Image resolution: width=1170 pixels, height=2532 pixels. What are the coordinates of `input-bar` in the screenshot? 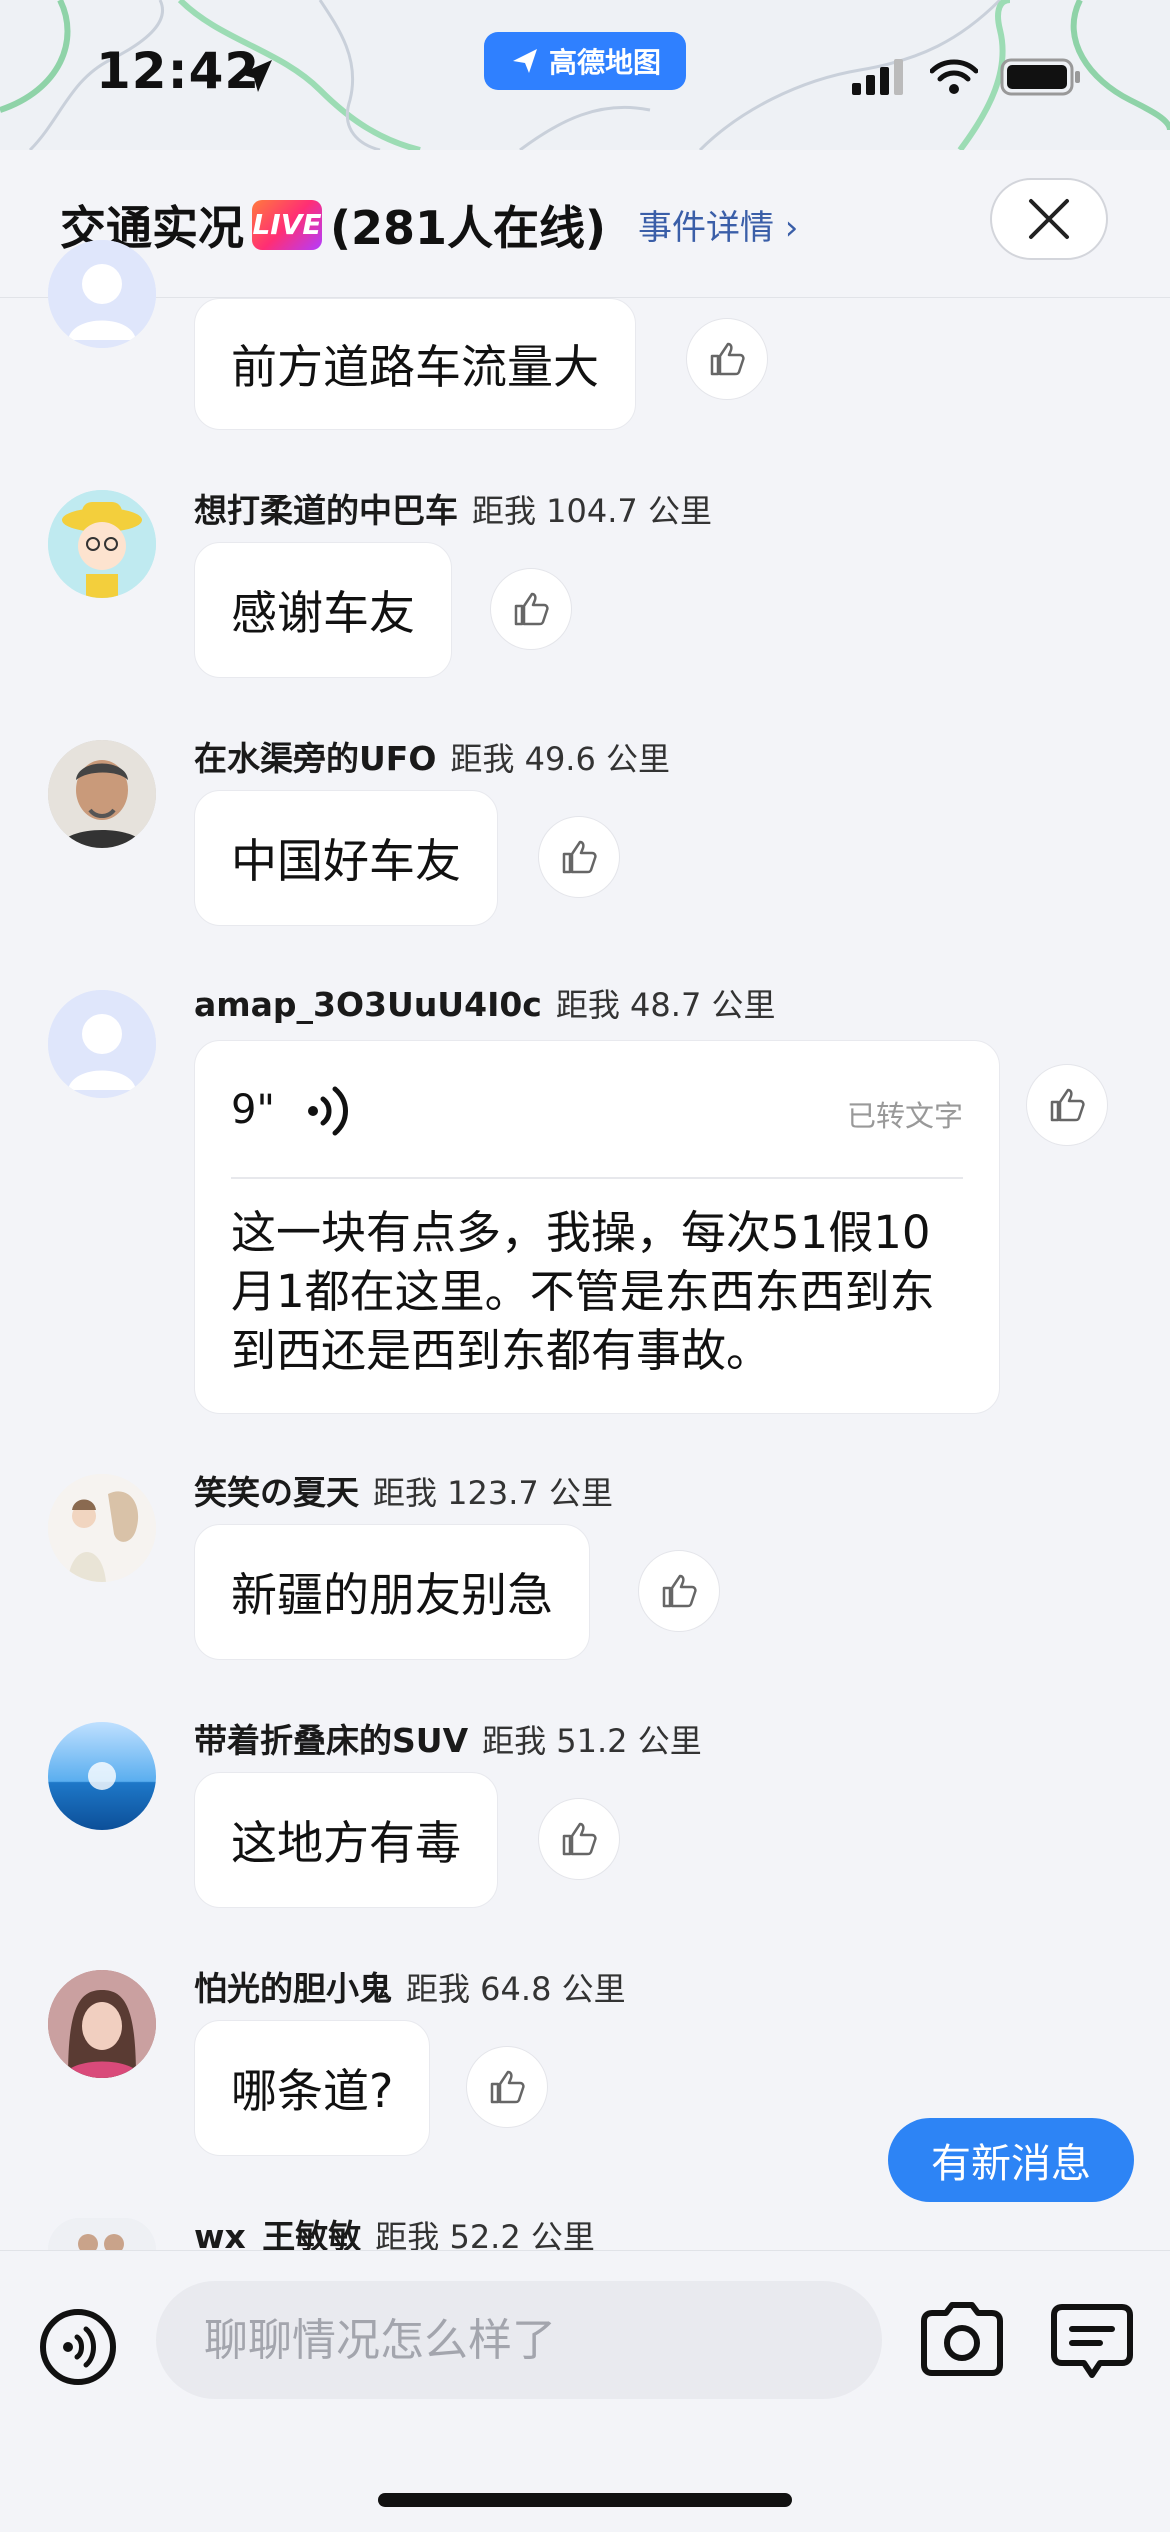 It's located at (585, 2391).